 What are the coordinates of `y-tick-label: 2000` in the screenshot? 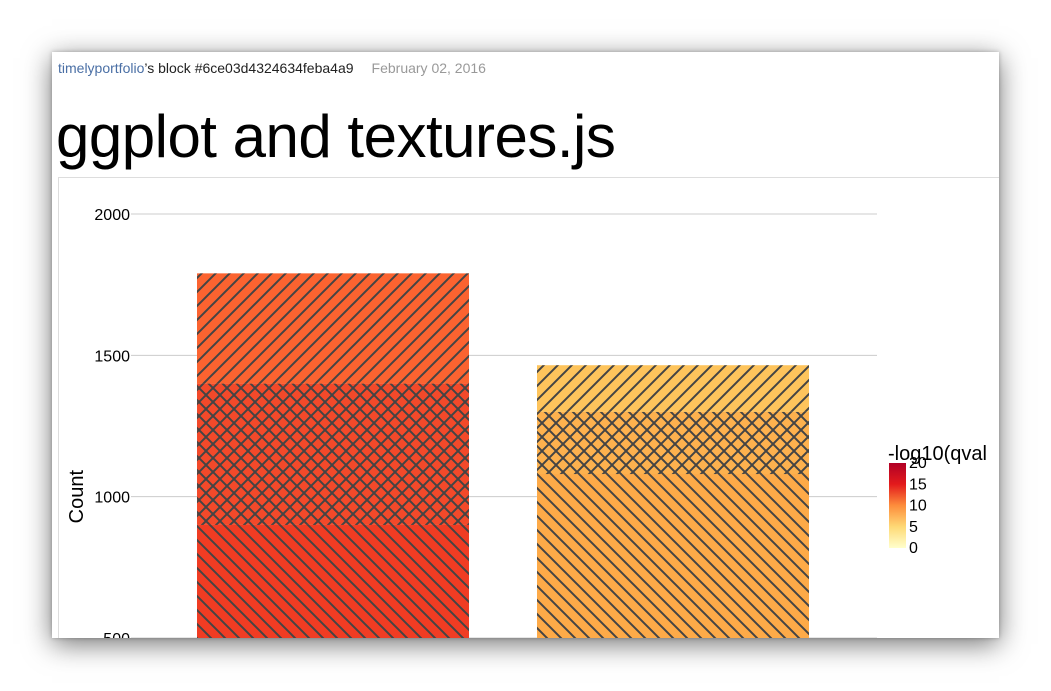 It's located at (112, 215).